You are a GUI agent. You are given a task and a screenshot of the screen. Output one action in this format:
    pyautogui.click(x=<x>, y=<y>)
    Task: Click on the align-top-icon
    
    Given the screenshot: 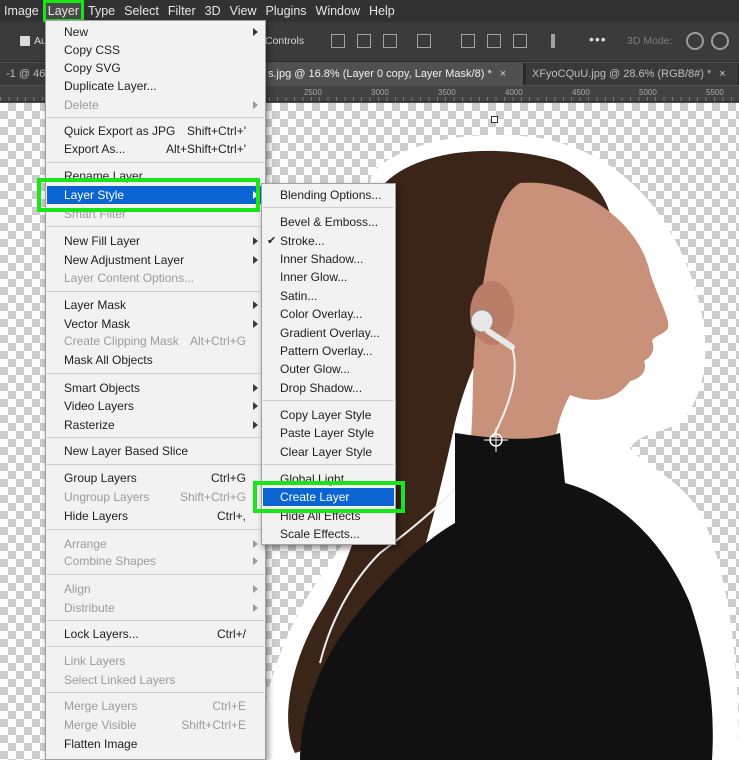 What is the action you would take?
    pyautogui.click(x=468, y=41)
    